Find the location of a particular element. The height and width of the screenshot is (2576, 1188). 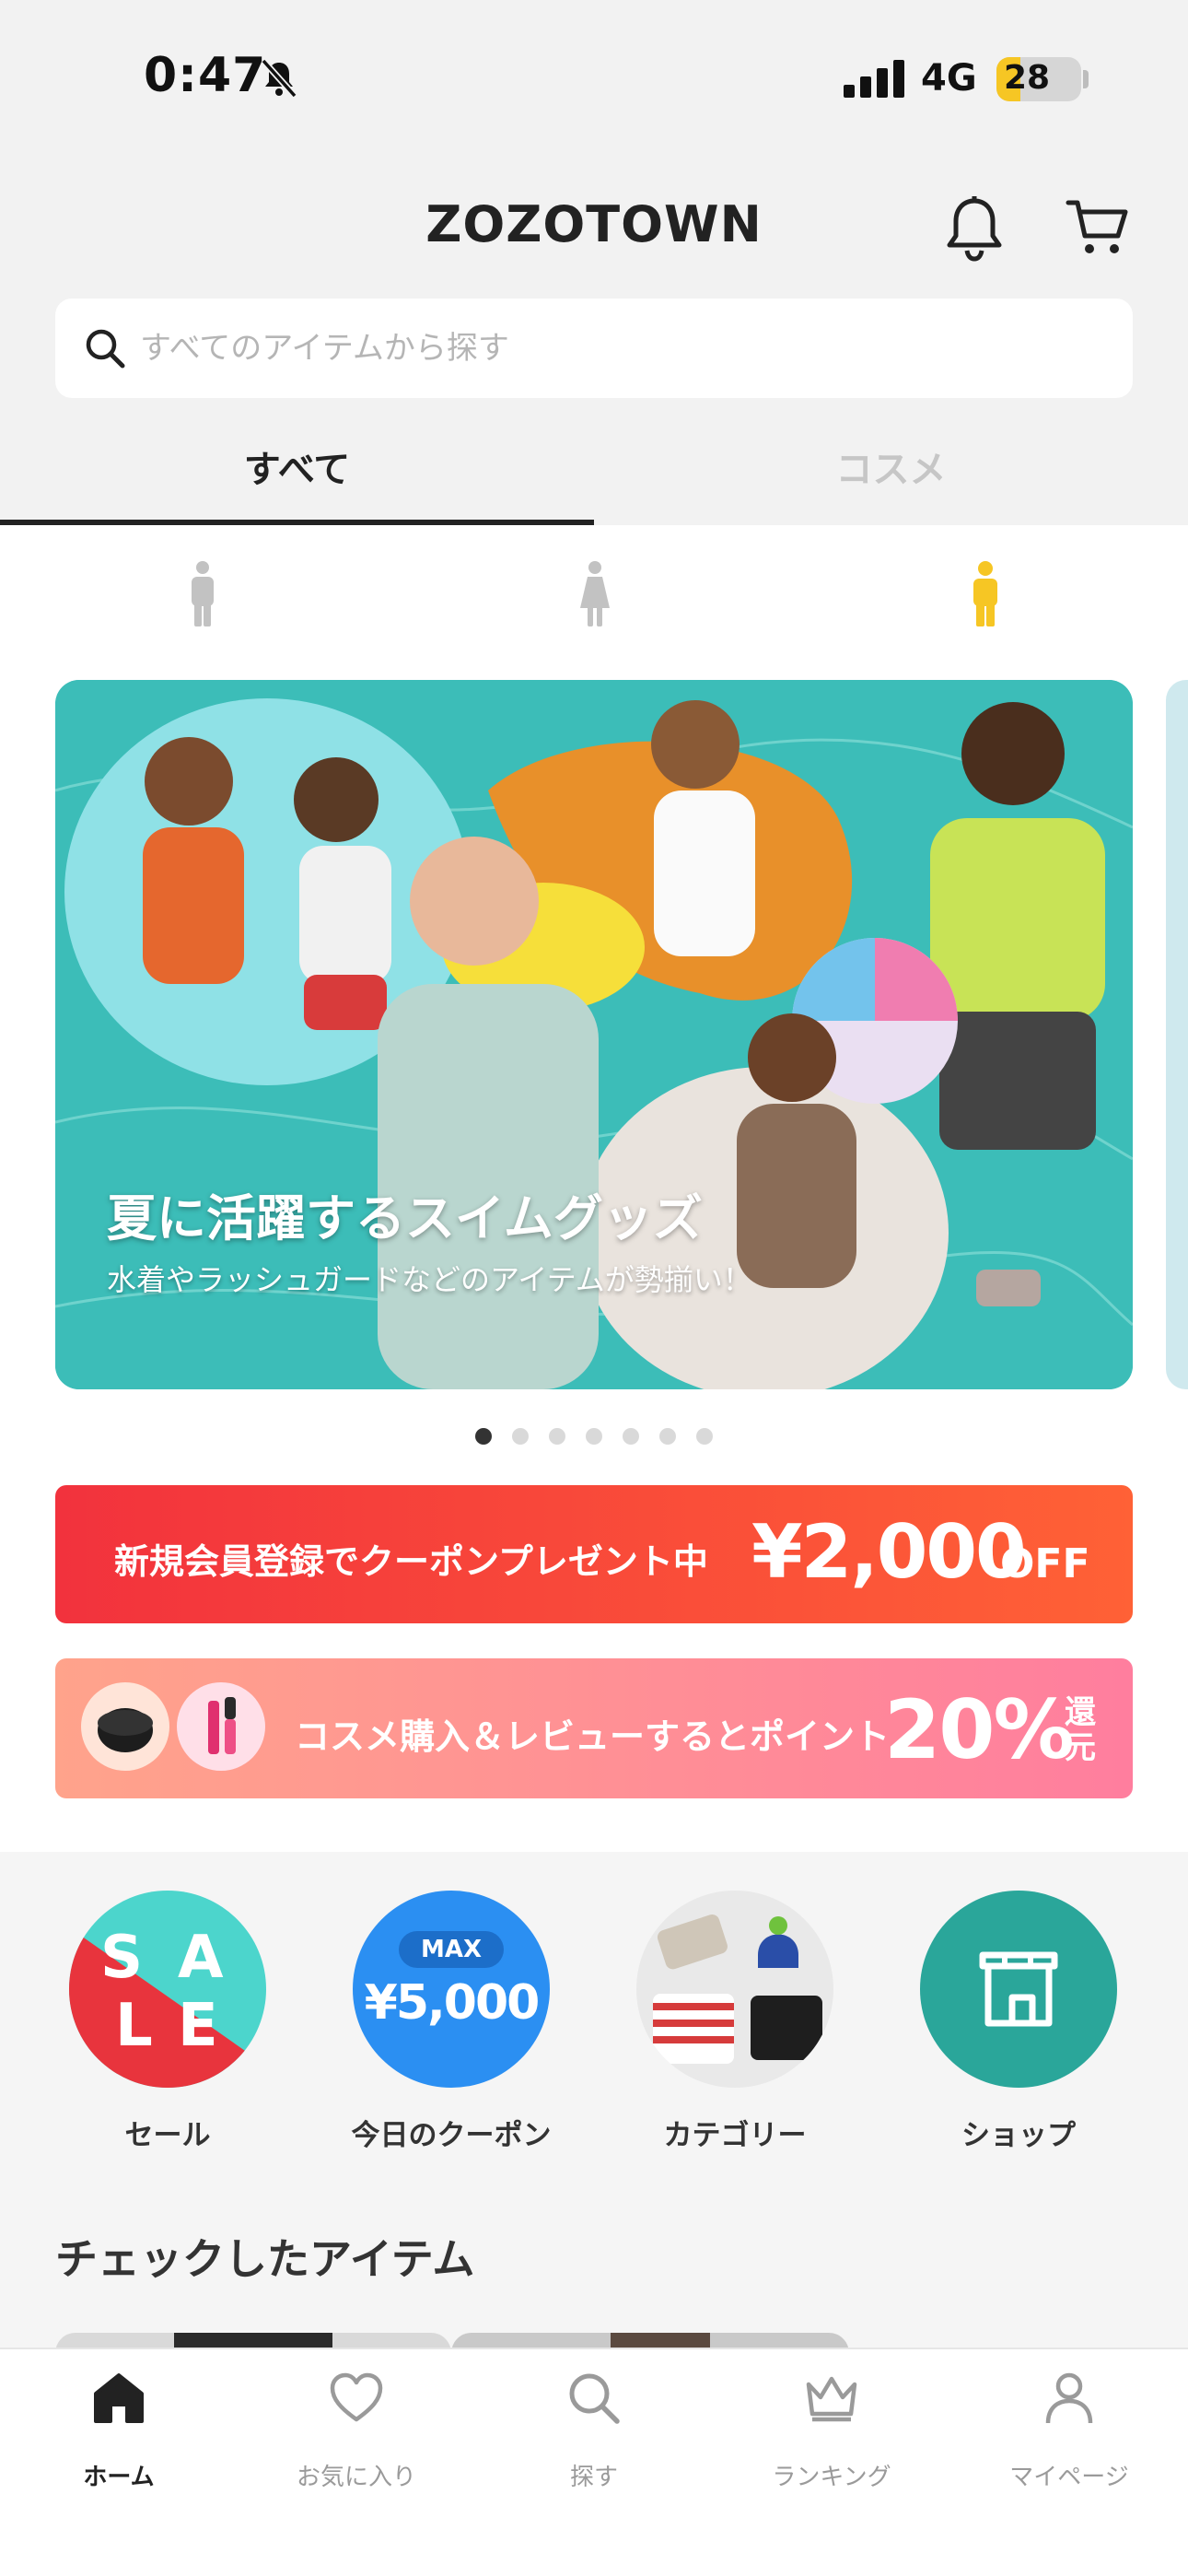

search-bar is located at coordinates (594, 348).